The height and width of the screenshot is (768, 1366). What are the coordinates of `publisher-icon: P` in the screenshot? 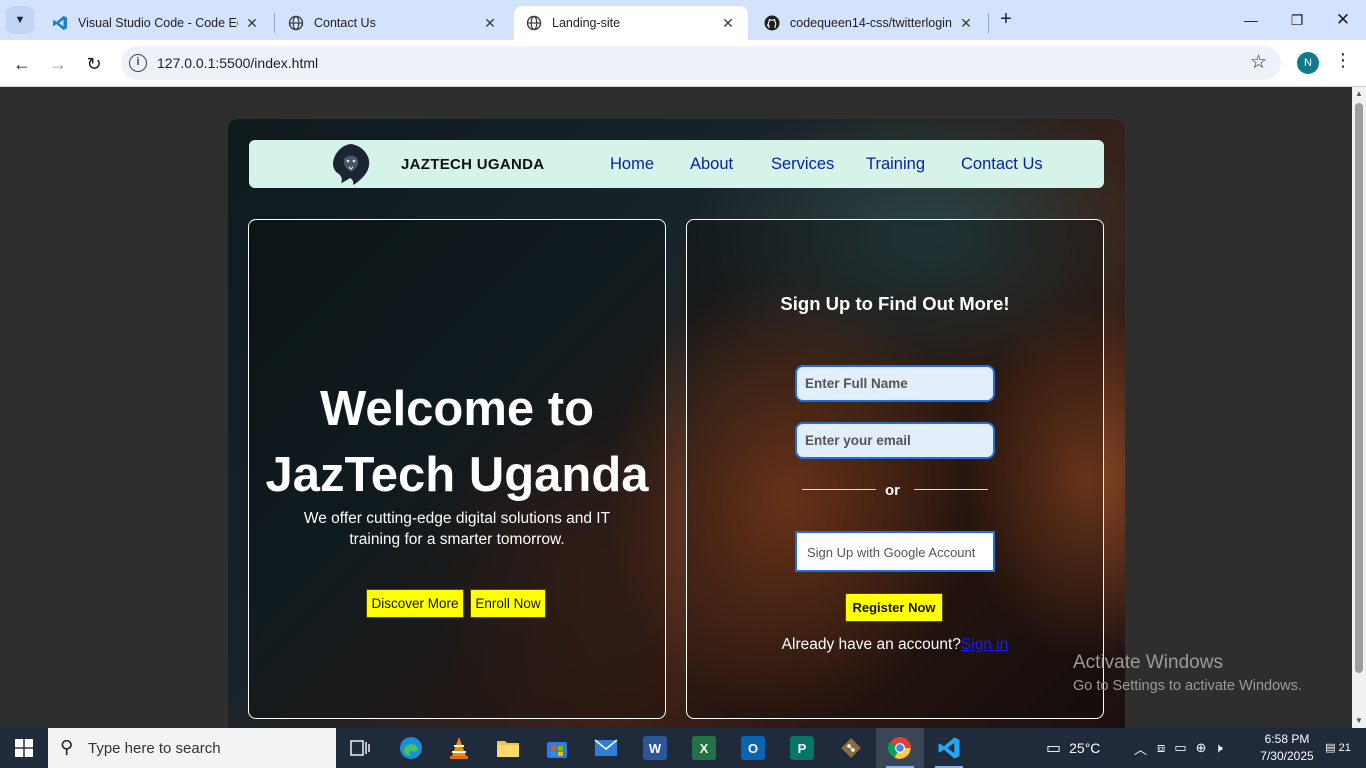 It's located at (802, 748).